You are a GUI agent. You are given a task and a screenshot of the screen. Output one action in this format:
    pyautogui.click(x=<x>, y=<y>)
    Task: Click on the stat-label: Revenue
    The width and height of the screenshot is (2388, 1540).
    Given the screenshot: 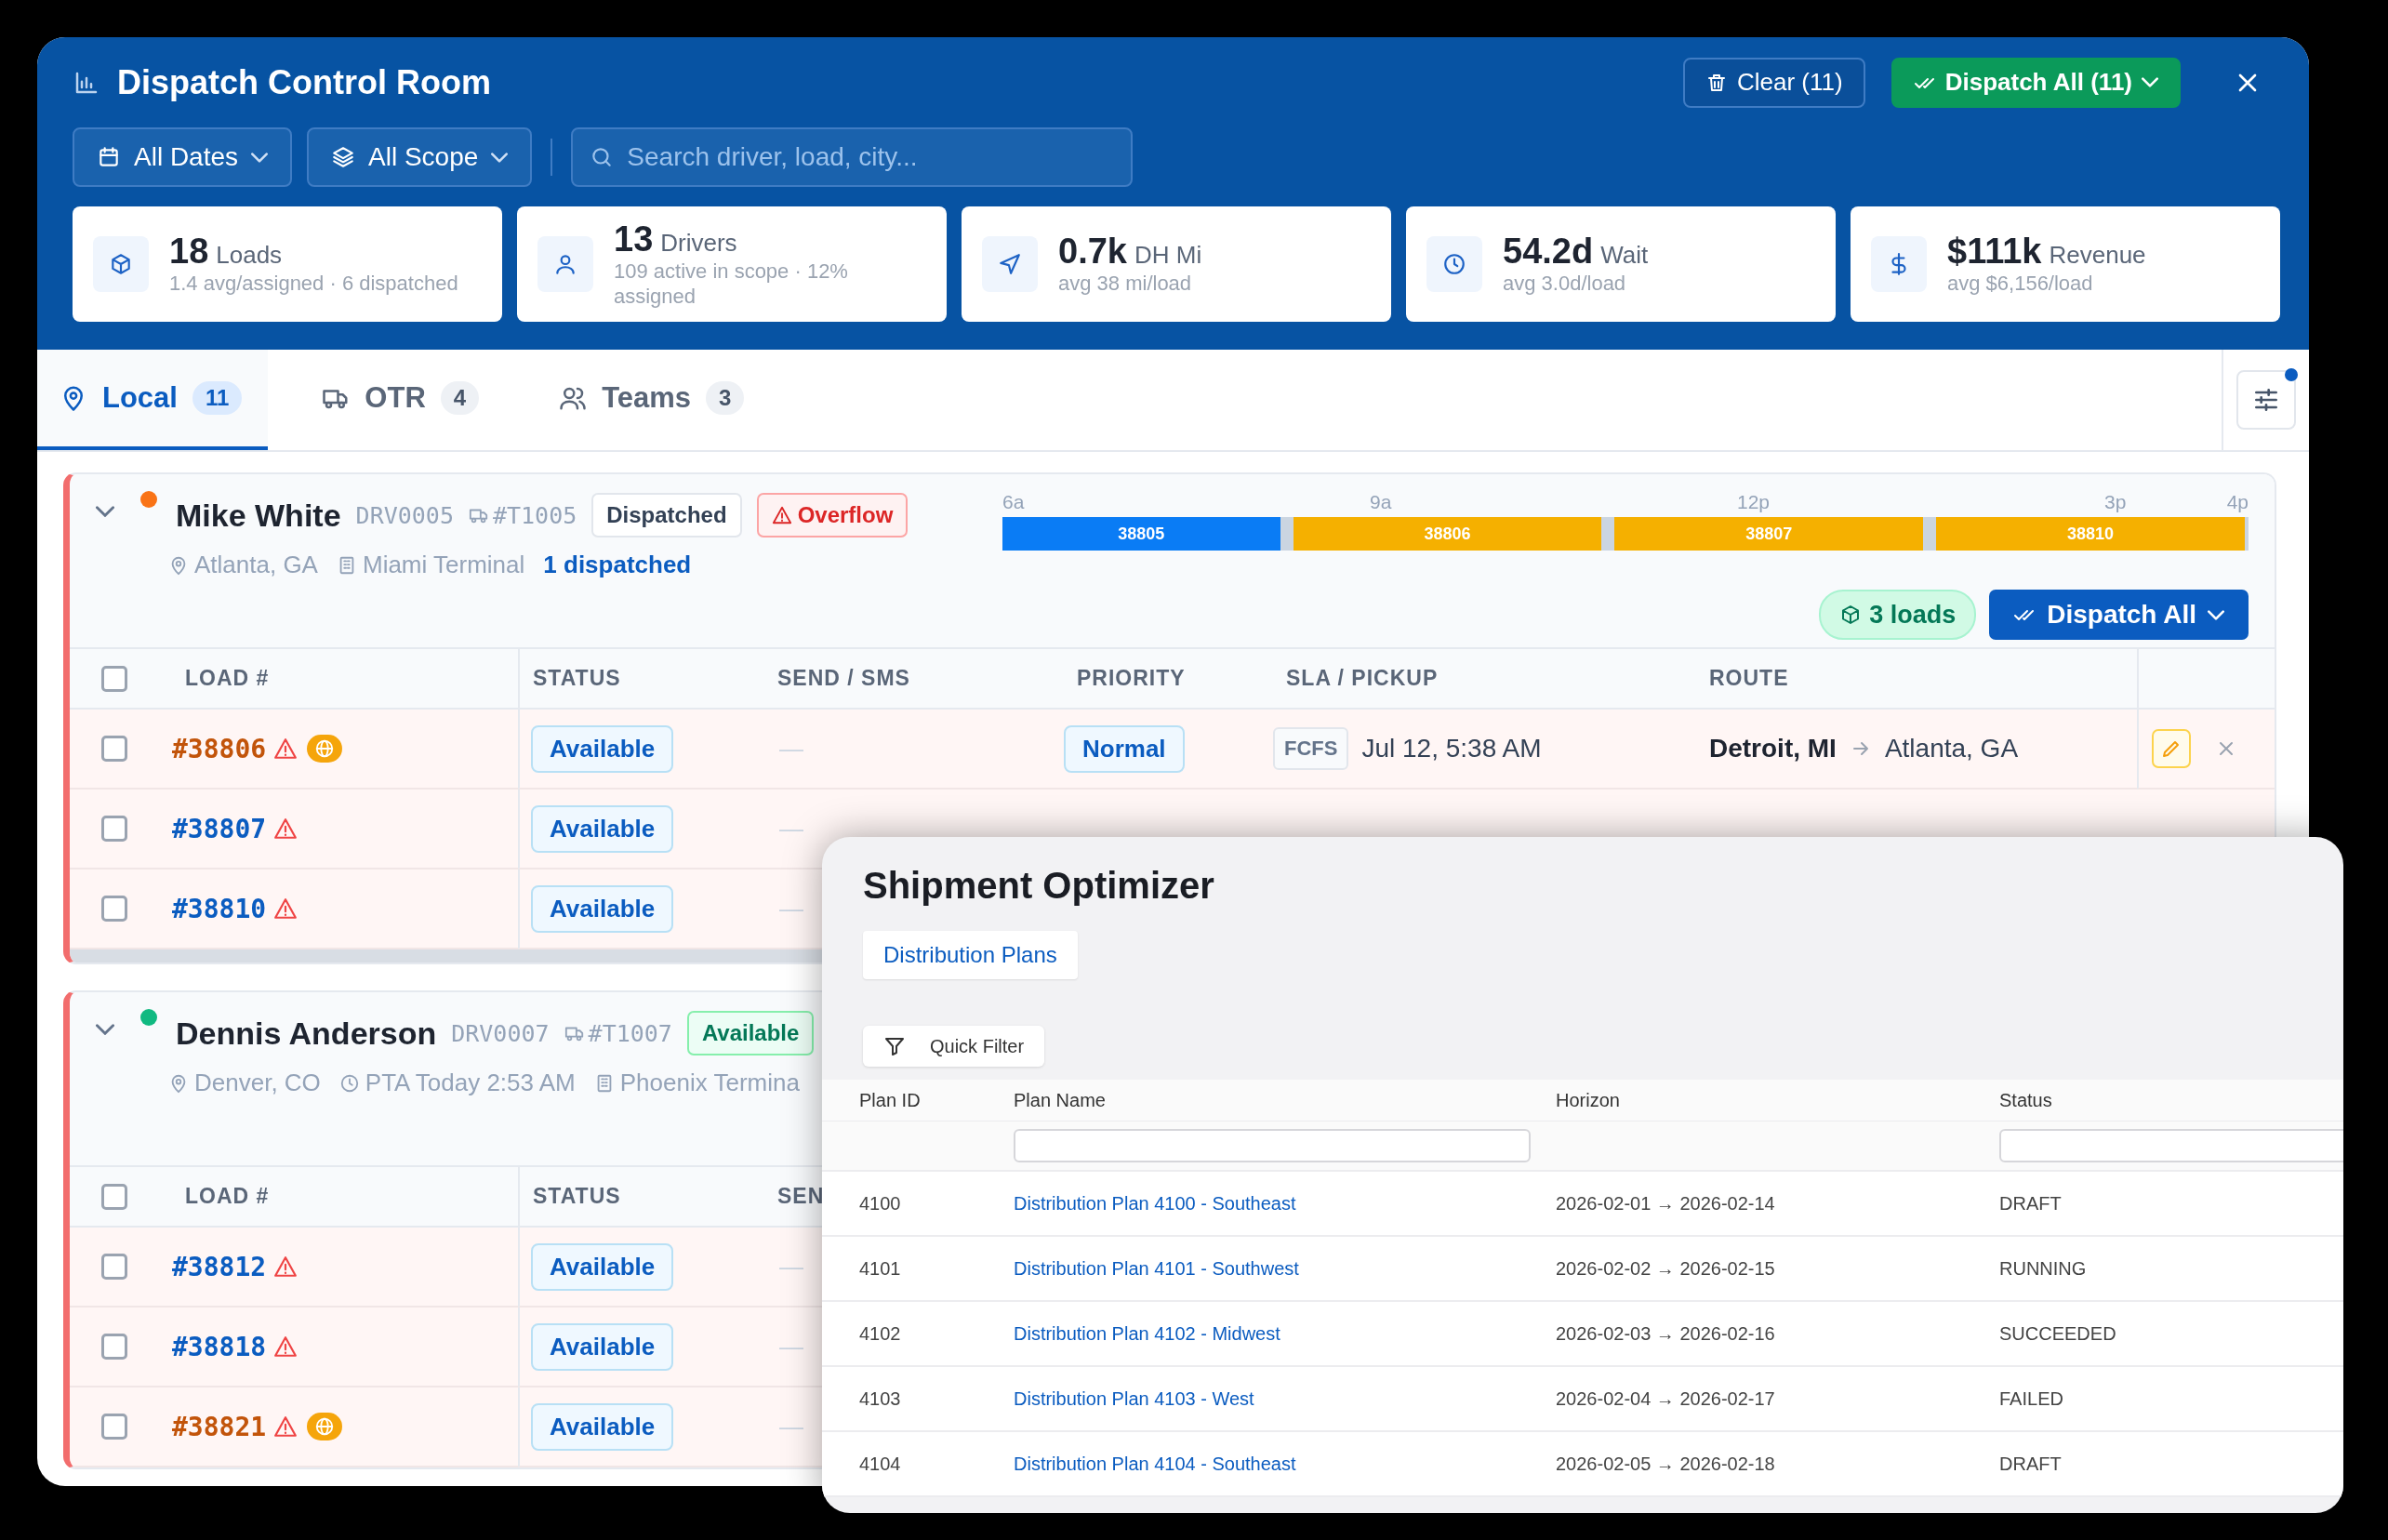 What is the action you would take?
    pyautogui.click(x=2097, y=255)
    